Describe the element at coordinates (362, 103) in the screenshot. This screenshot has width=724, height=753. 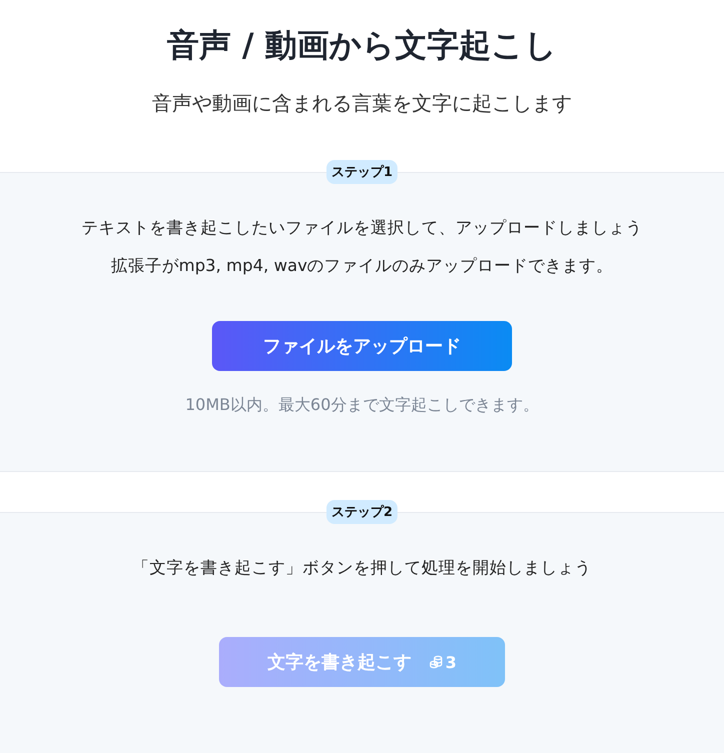
I see `page-subtitle: 音声や動画に含まれる言葉を文字に起こします` at that location.